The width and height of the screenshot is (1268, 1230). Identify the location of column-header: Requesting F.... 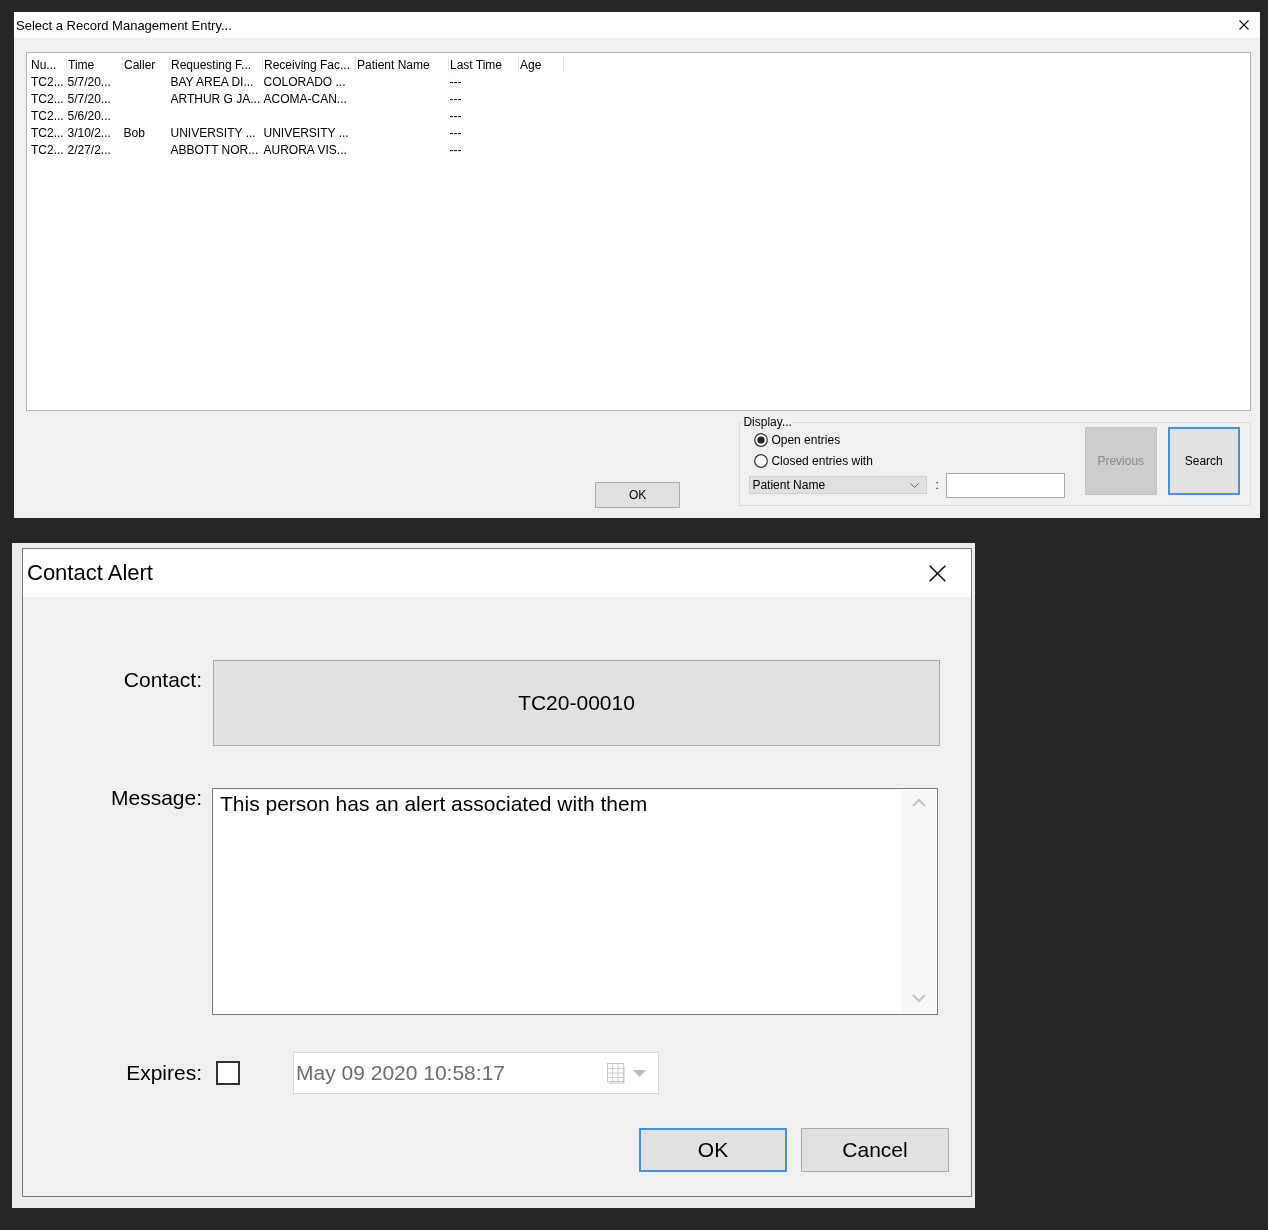
(216, 64).